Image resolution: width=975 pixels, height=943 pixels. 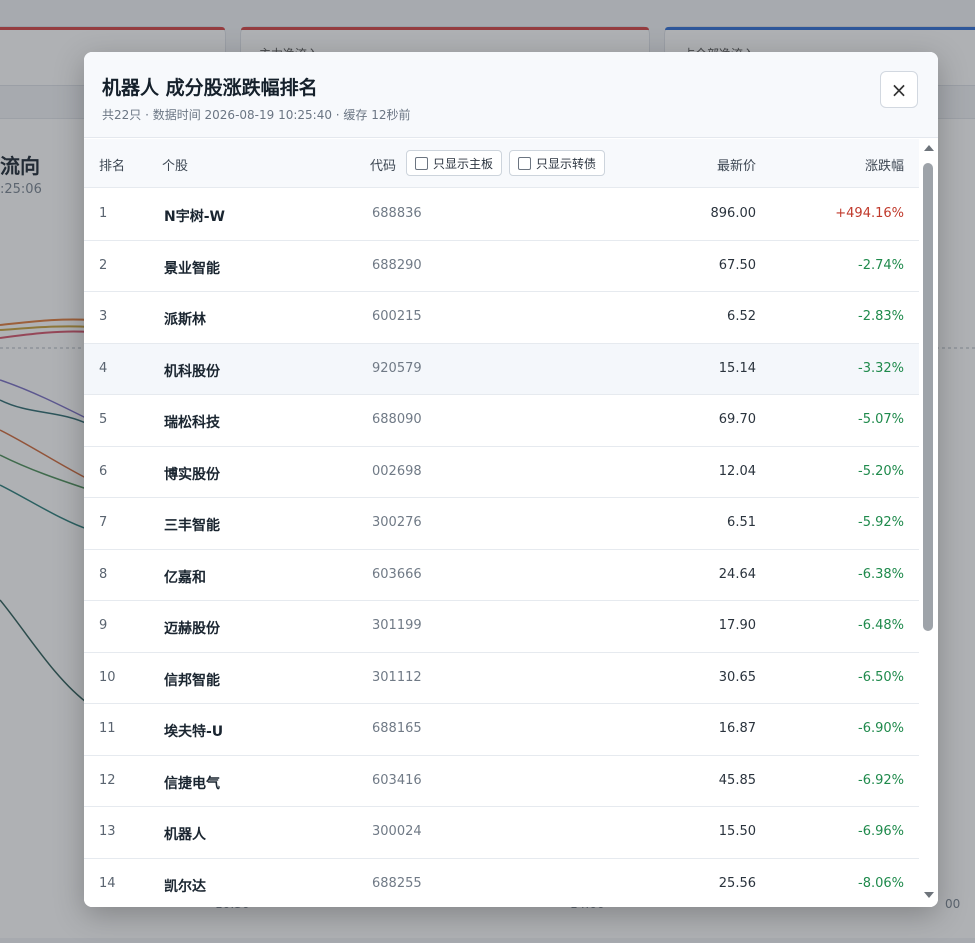 What do you see at coordinates (397, 831) in the screenshot?
I see `code-cell: 300024` at bounding box center [397, 831].